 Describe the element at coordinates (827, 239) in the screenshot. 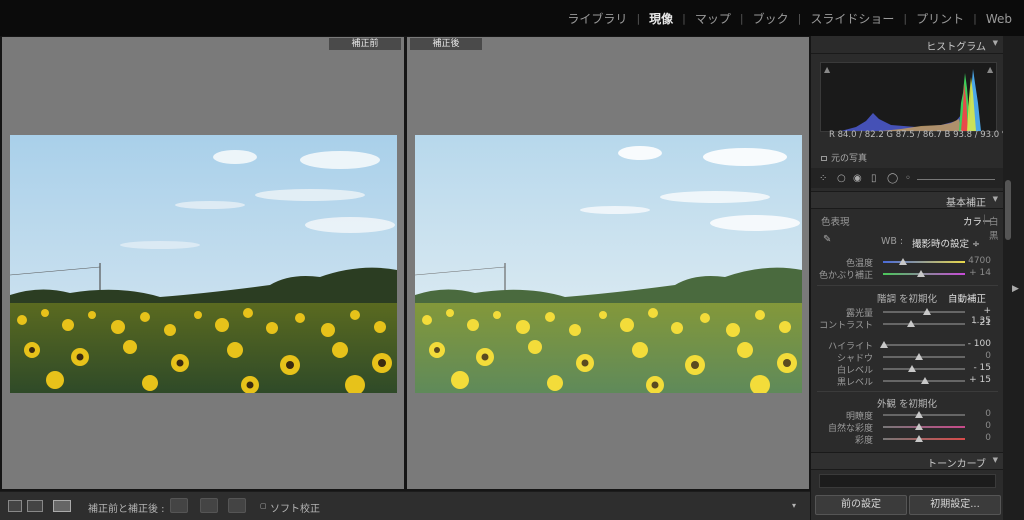

I see `wb-eyedropper-icon: ✎` at that location.